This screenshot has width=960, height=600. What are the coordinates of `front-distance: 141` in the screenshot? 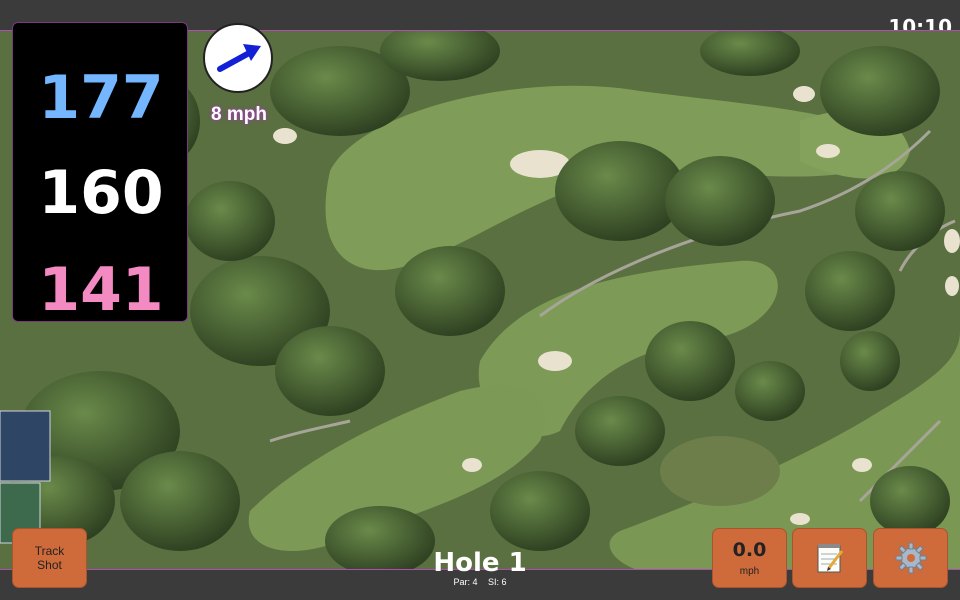 It's located at (101, 290).